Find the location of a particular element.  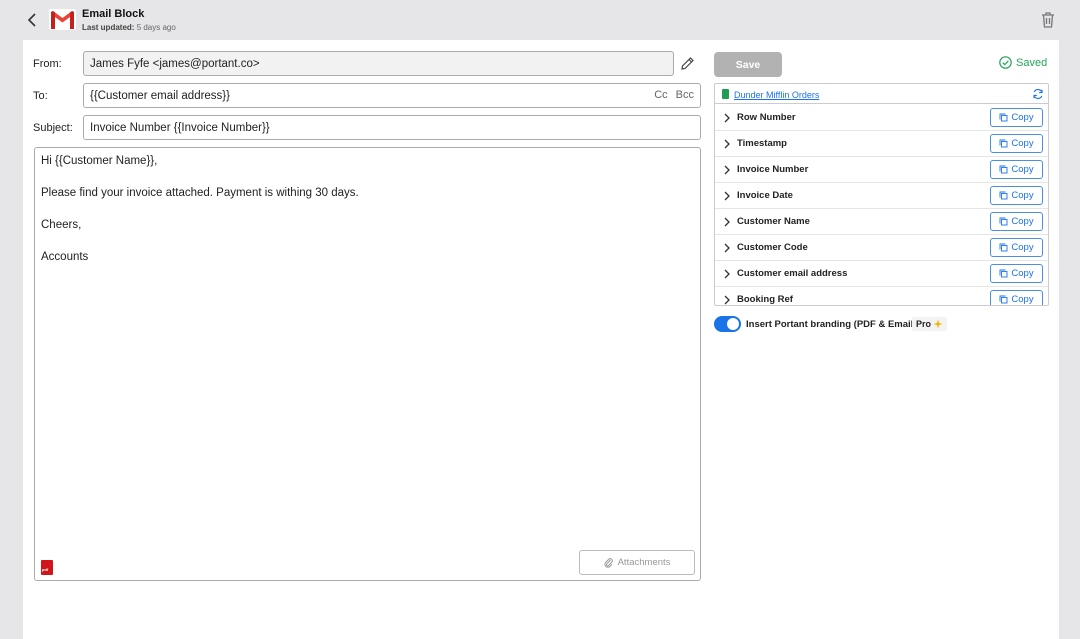

pro-badge: Pro is located at coordinates (930, 324).